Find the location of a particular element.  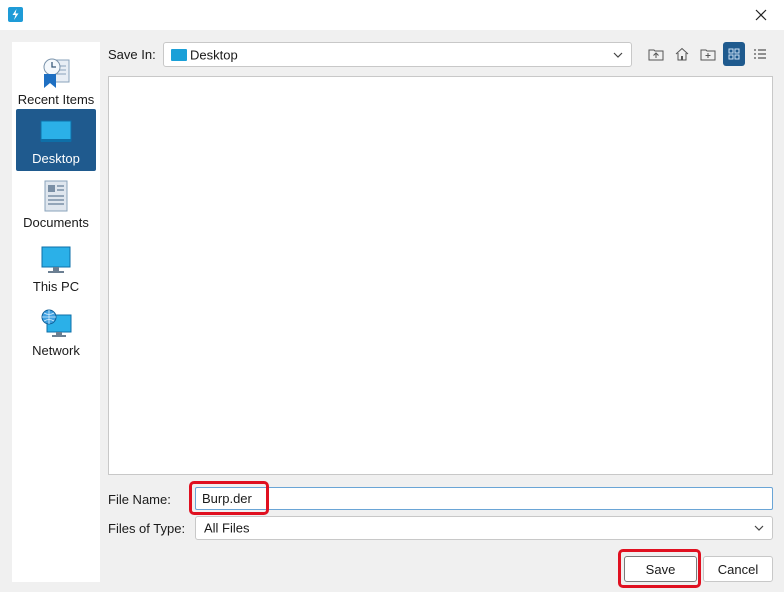

save-in-value: Desktop is located at coordinates (214, 54).